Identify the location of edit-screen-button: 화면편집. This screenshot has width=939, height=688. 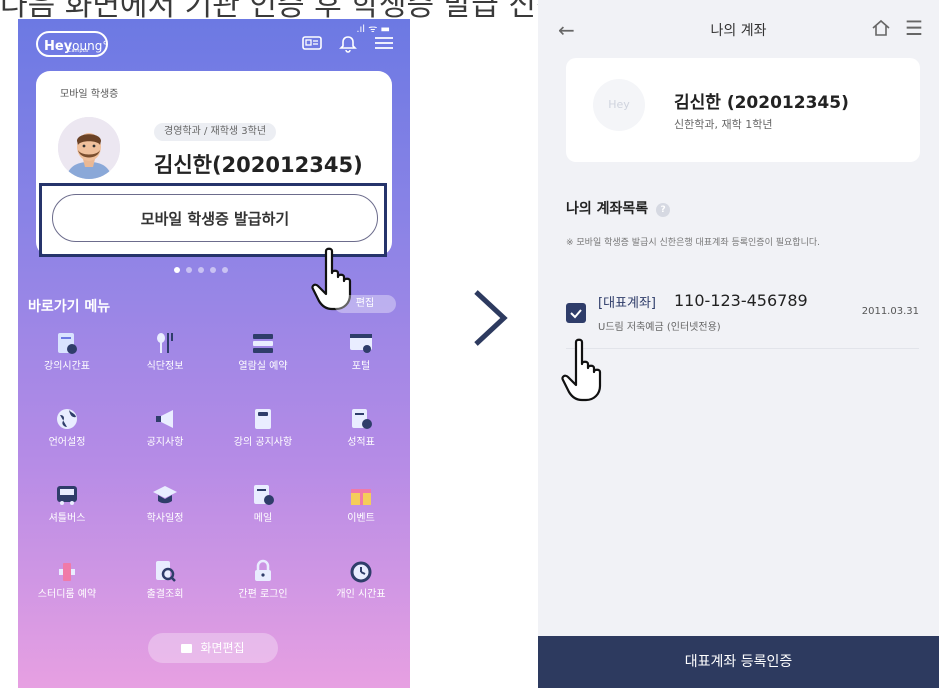
(213, 648).